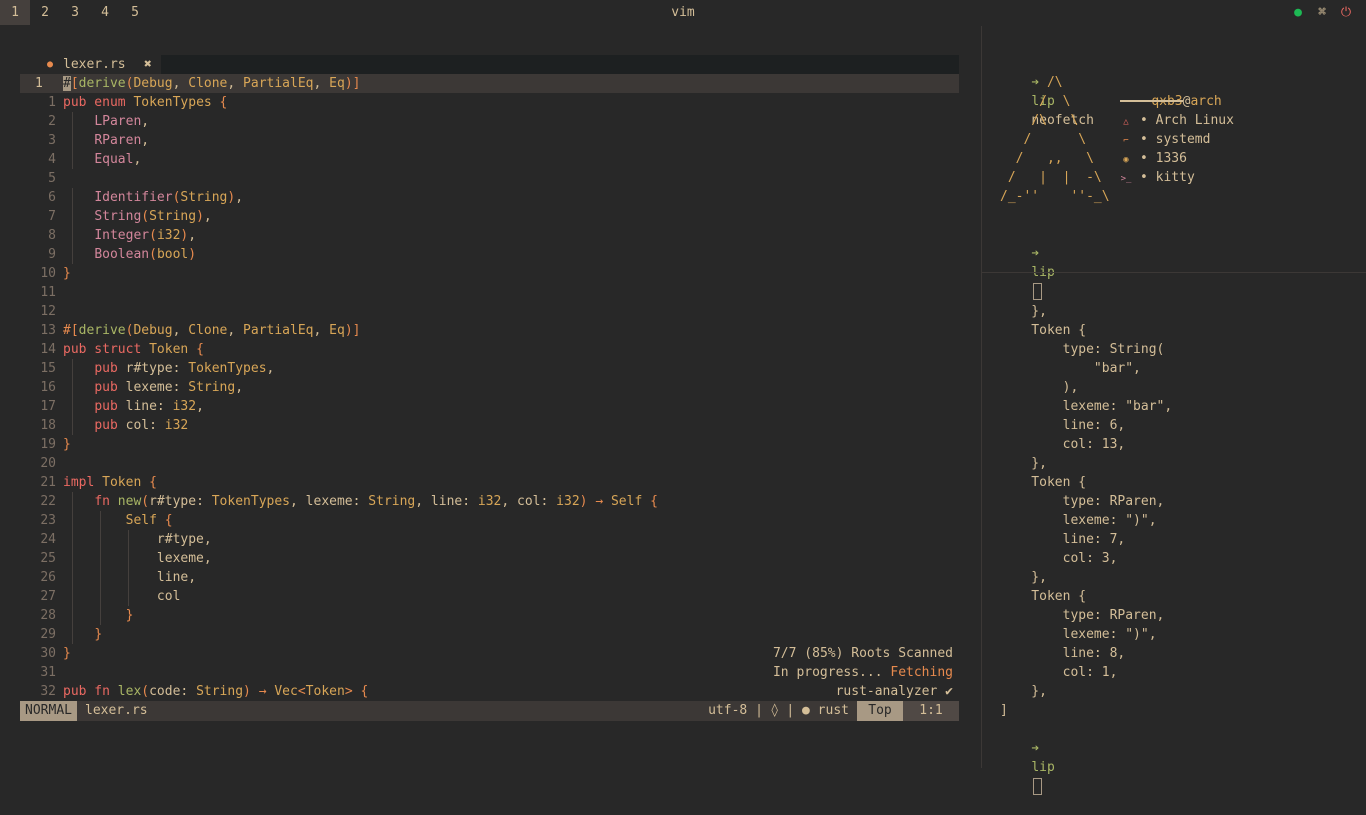  Describe the element at coordinates (489, 83) in the screenshot. I see `code-line: 1 #[derive(Debug, Clone, PartialEq, Eq)]` at that location.